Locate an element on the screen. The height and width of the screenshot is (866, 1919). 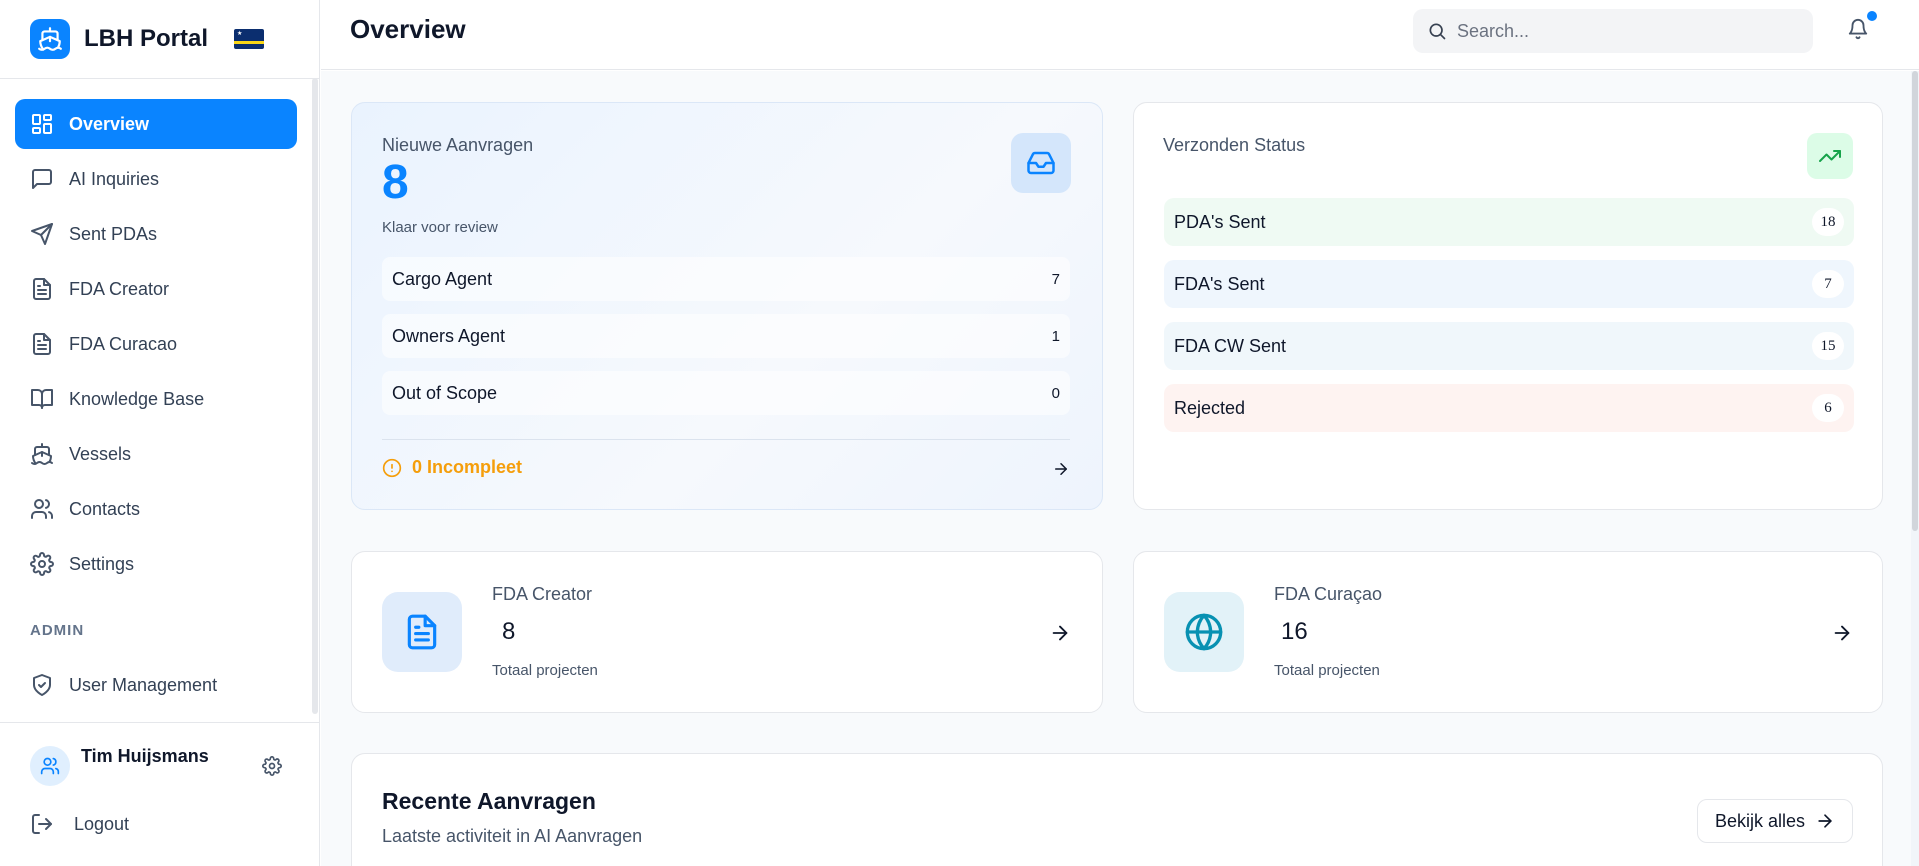
recent-sub: Laatste activiteit in AI Aanvragen is located at coordinates (512, 836).